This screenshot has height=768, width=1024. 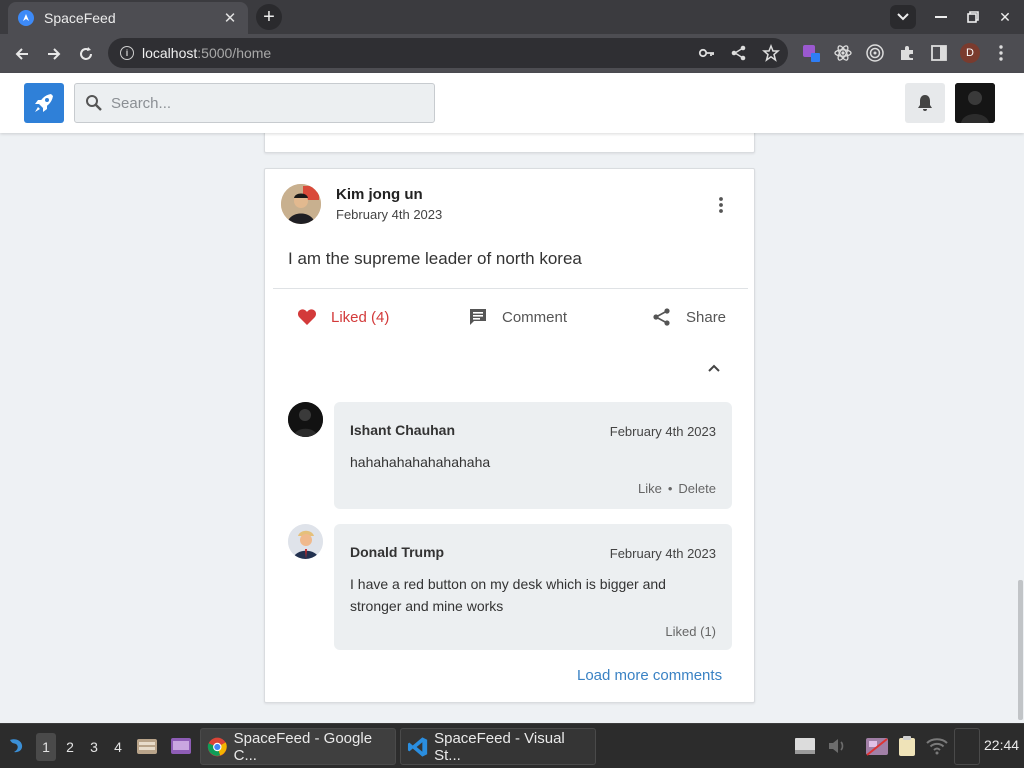 I want to click on extensions-puzzle-icon, so click(x=907, y=53).